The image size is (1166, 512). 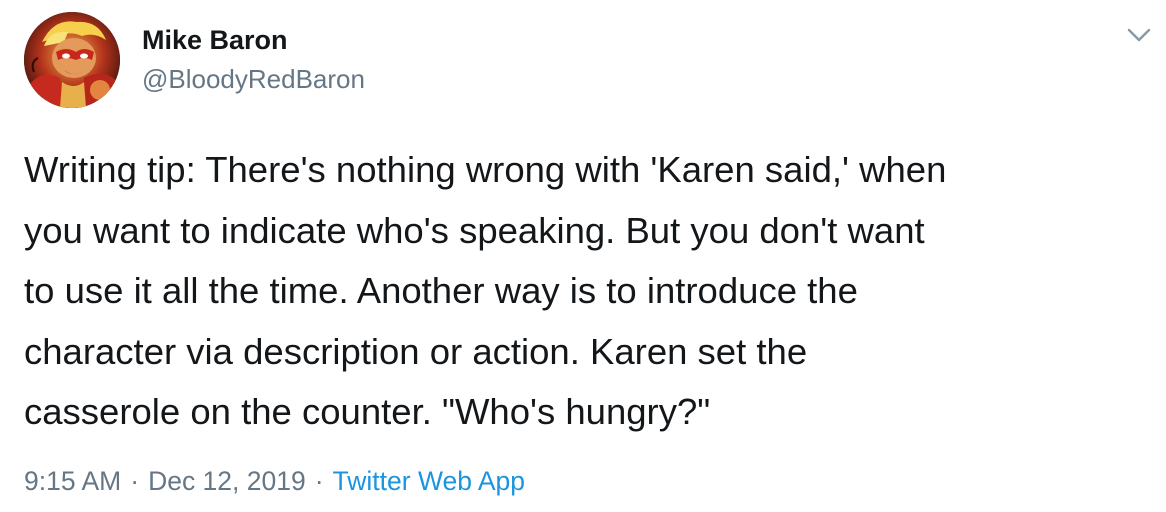 What do you see at coordinates (253, 79) in the screenshot?
I see `author-handle: @BloodyRedBaron` at bounding box center [253, 79].